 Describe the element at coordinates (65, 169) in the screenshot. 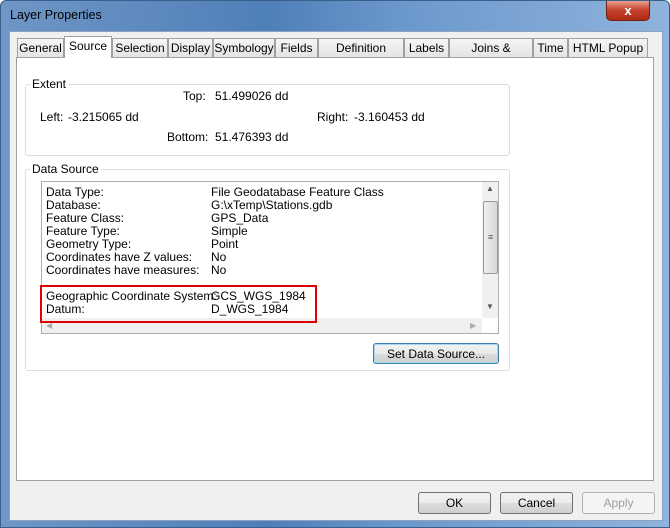

I see `data-source-label: Data Source` at that location.